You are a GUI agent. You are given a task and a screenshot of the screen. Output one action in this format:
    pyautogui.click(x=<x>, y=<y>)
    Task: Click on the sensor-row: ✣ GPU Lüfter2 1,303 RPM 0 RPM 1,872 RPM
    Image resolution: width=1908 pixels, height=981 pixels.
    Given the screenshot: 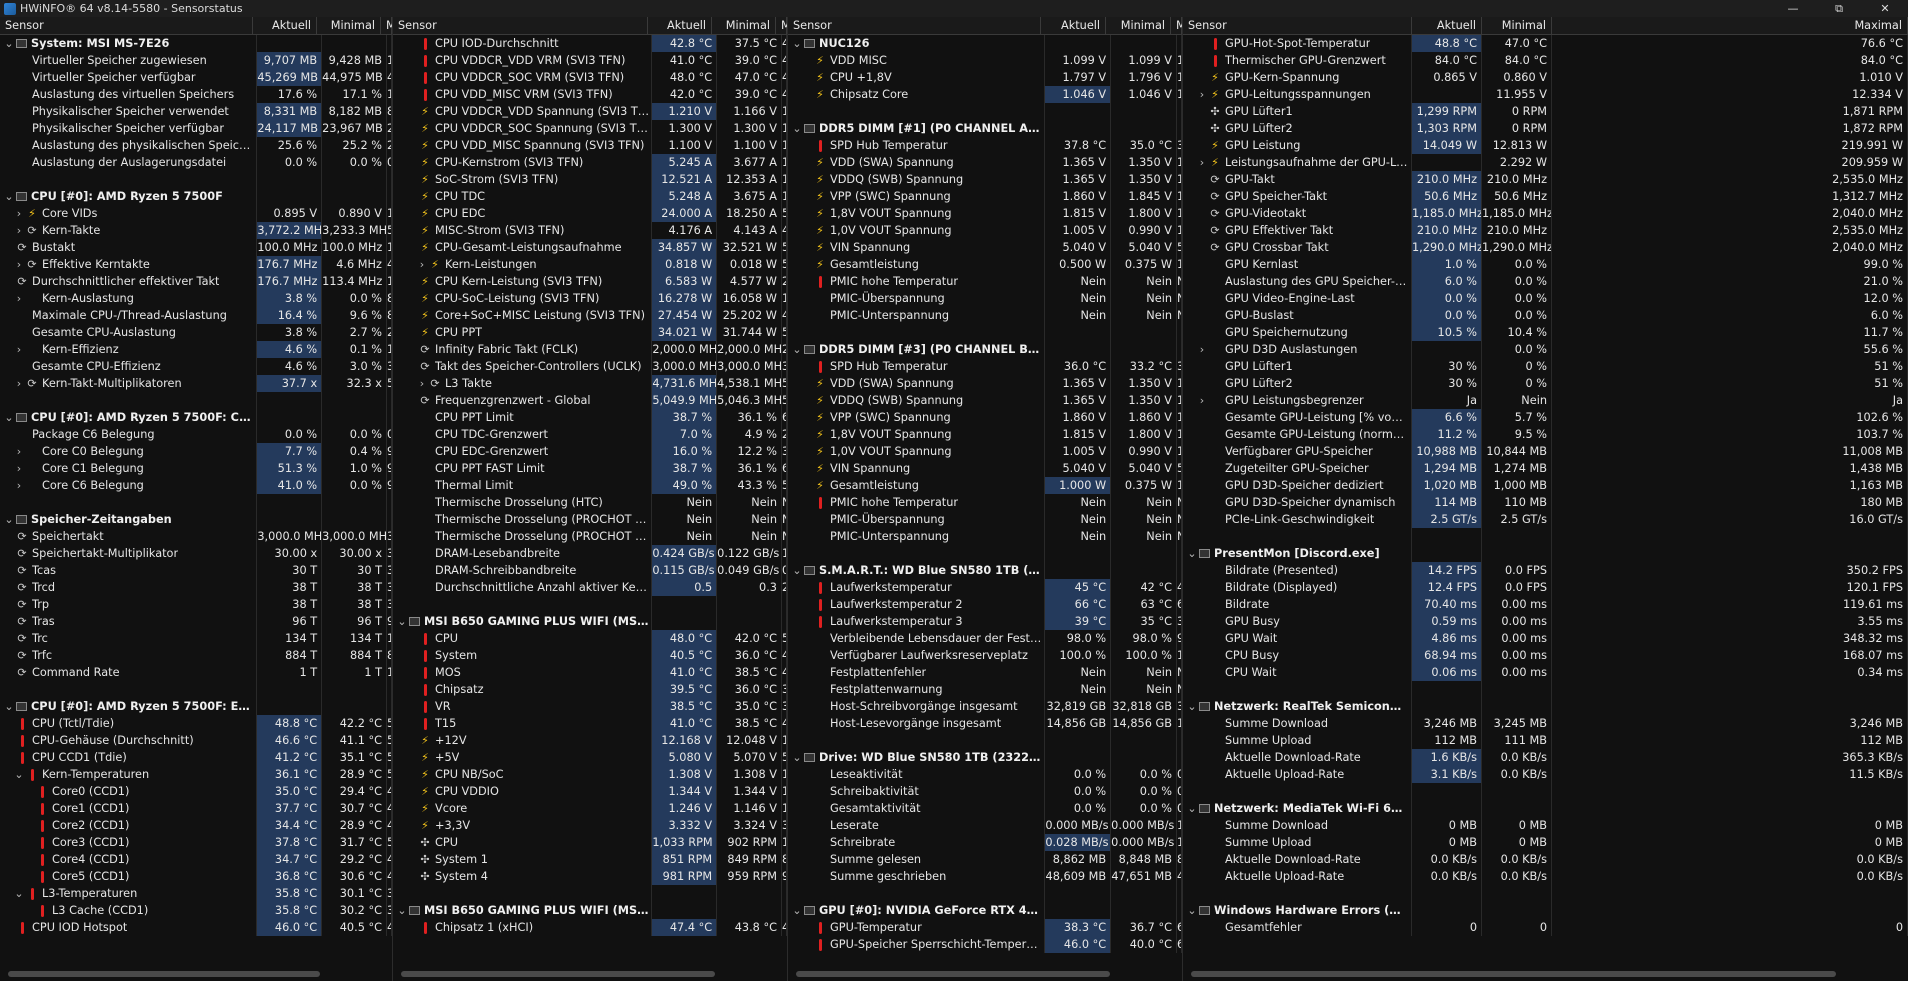 What is the action you would take?
    pyautogui.click(x=1545, y=128)
    